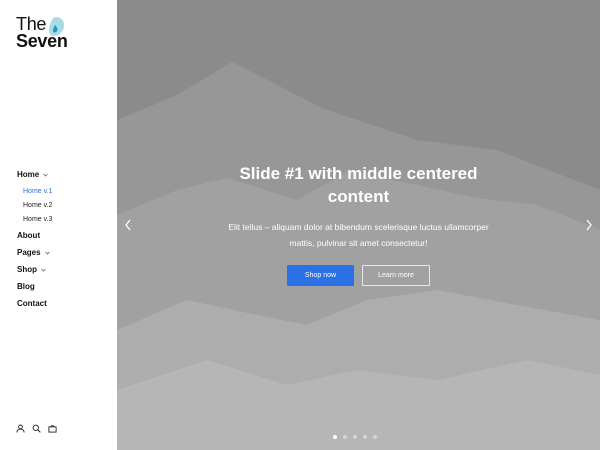 This screenshot has height=450, width=600. What do you see at coordinates (29, 252) in the screenshot?
I see `nav-item-pages-label: Pages` at bounding box center [29, 252].